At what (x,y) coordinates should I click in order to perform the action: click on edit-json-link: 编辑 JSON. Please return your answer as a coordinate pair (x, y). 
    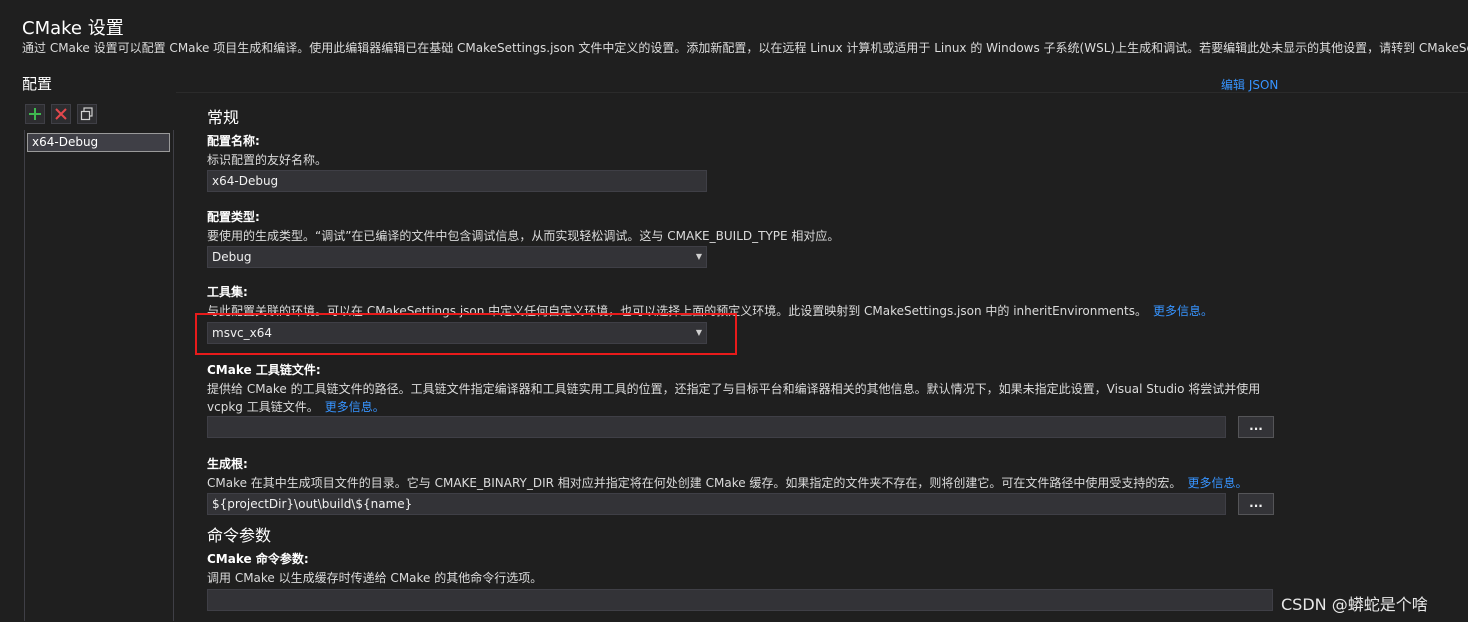
    Looking at the image, I should click on (1249, 84).